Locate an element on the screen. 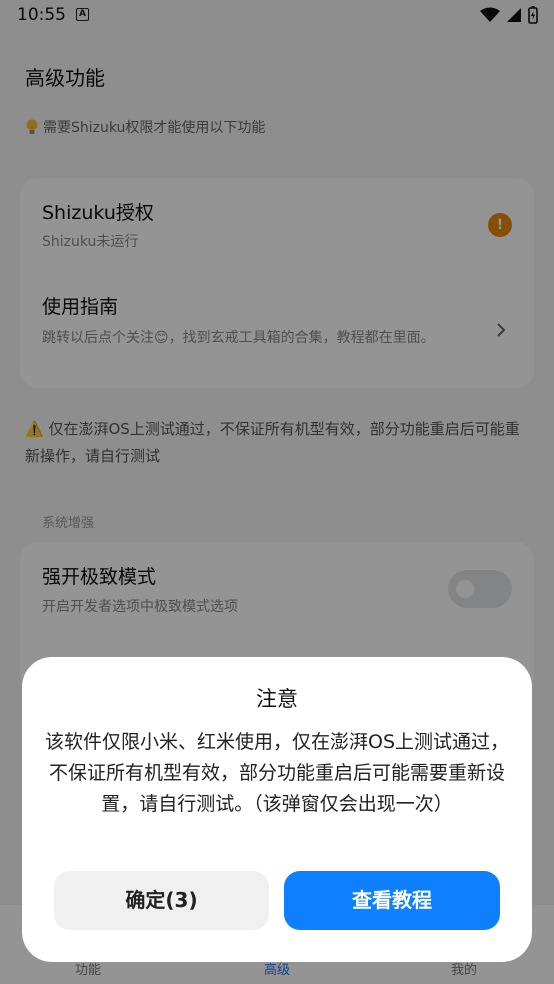 The image size is (554, 984). confirm-button: 确定(3) is located at coordinates (161, 900).